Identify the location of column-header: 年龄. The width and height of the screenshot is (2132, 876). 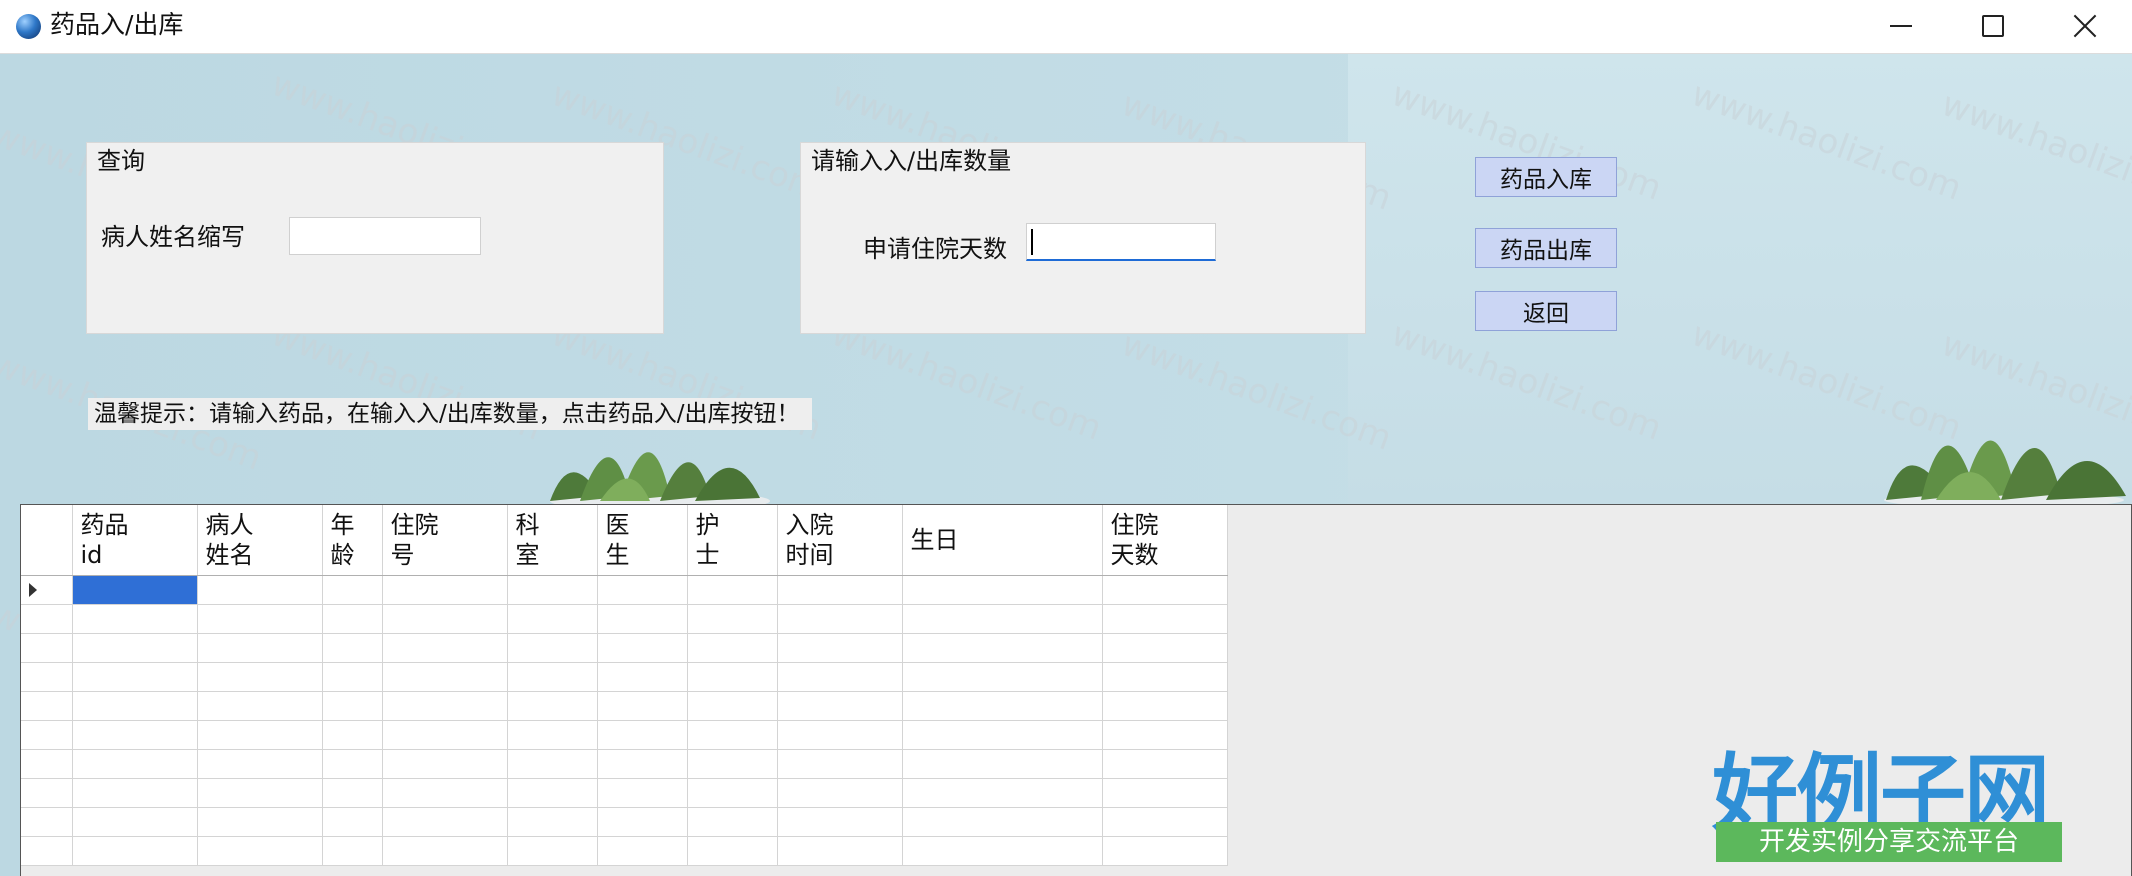
(352, 540).